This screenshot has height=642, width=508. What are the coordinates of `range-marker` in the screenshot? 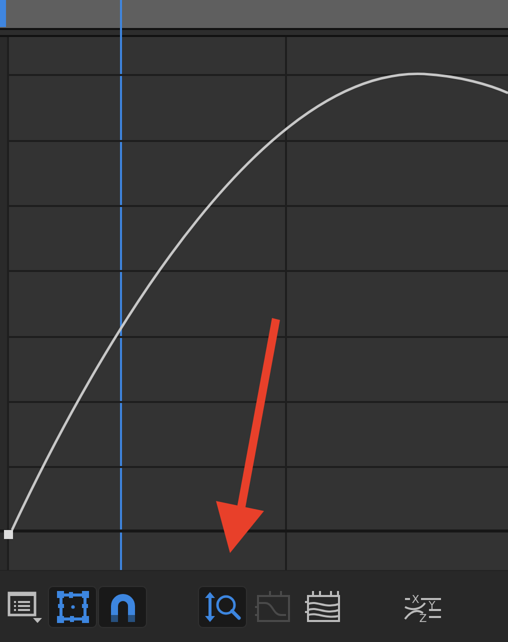 It's located at (3, 13).